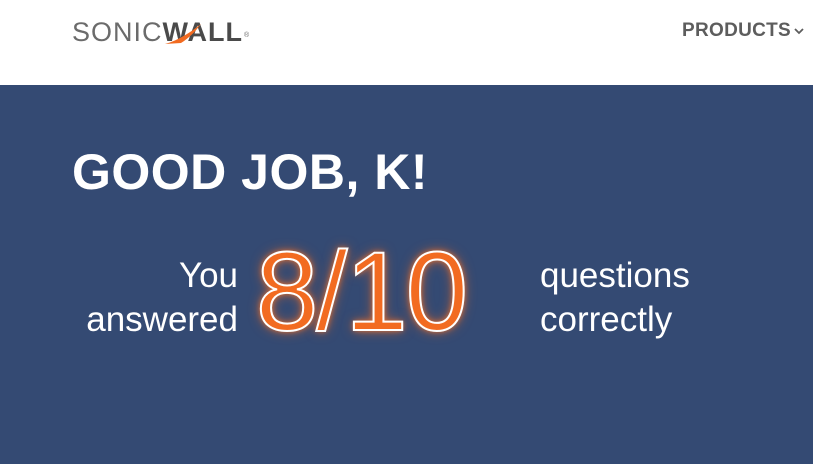 Image resolution: width=813 pixels, height=464 pixels. I want to click on score-value: 8/10, so click(362, 291).